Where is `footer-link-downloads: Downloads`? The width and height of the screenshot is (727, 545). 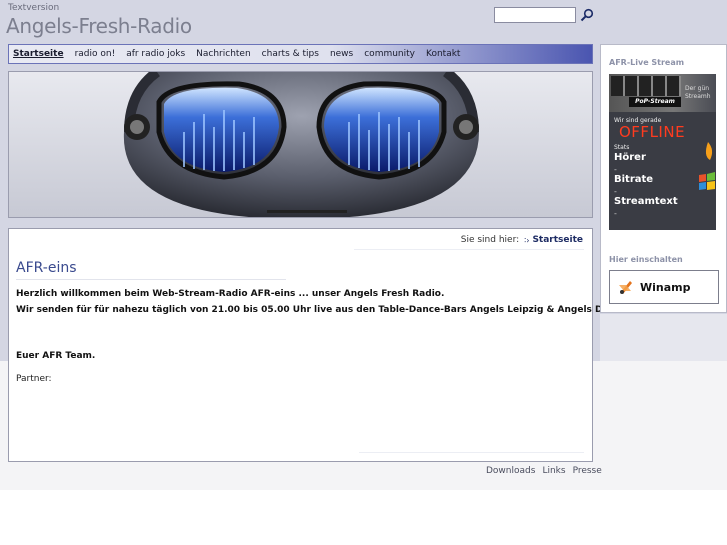
footer-link-downloads: Downloads is located at coordinates (510, 471).